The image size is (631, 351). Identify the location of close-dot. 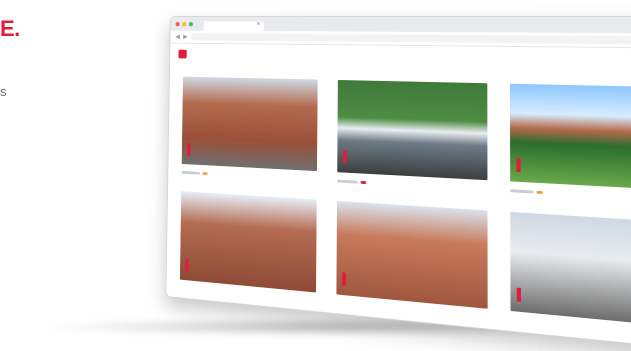
(178, 24).